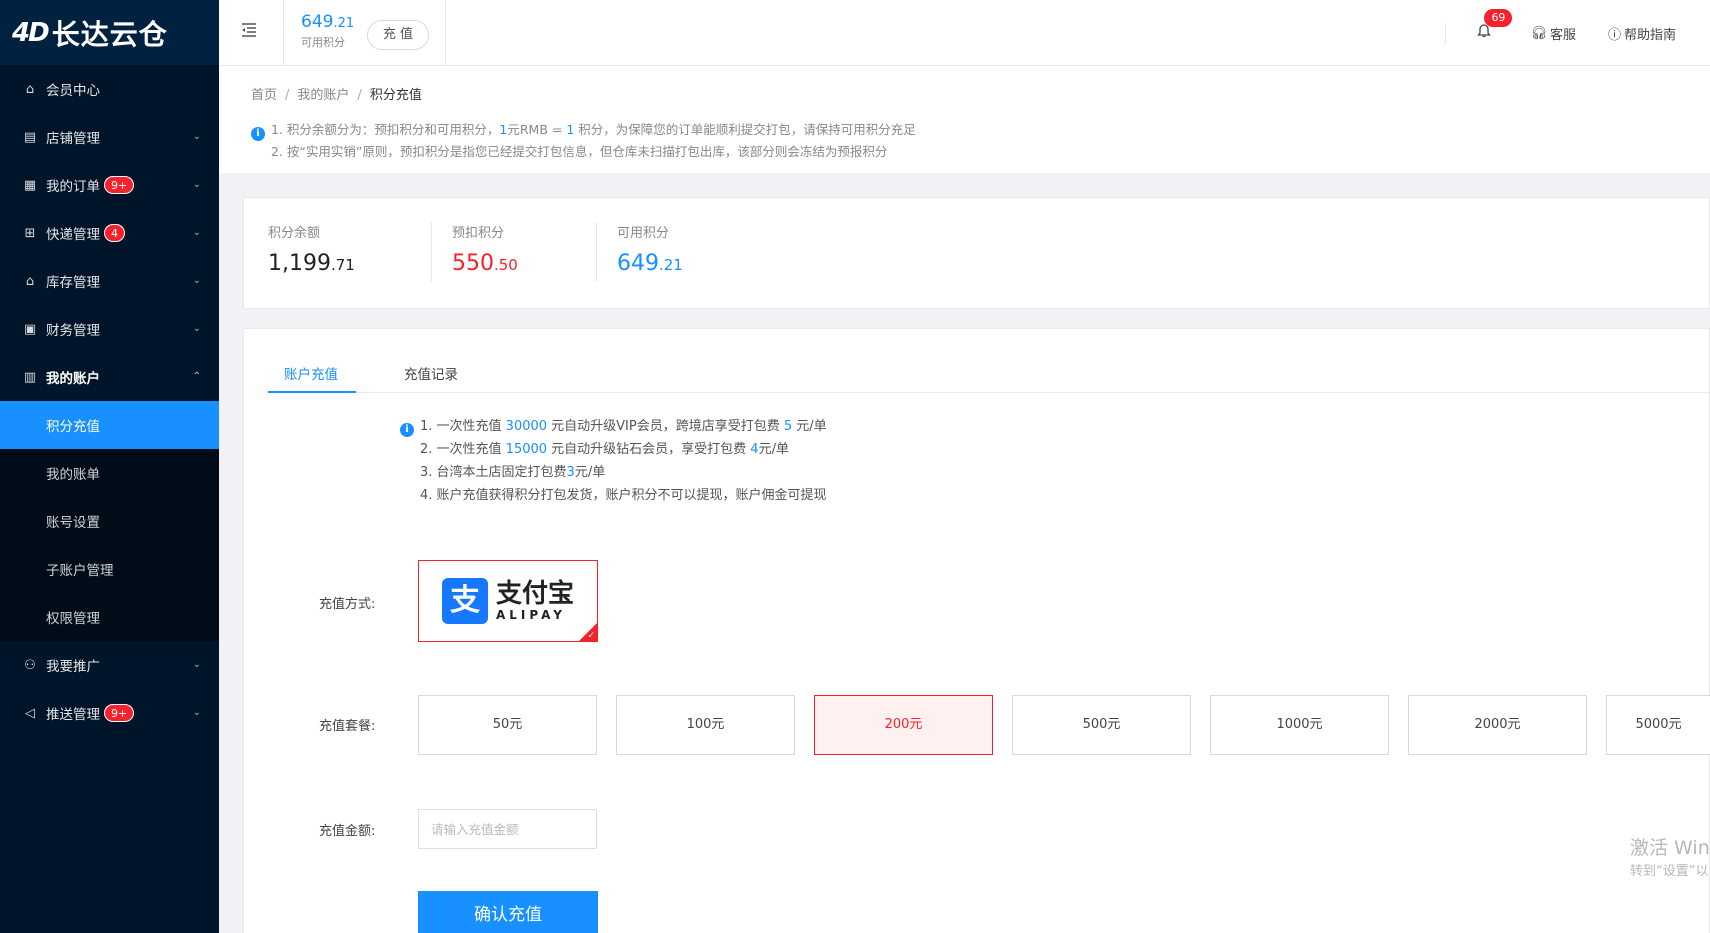 This screenshot has width=1710, height=933. Describe the element at coordinates (705, 725) in the screenshot. I see `package-option-100: 100元` at that location.